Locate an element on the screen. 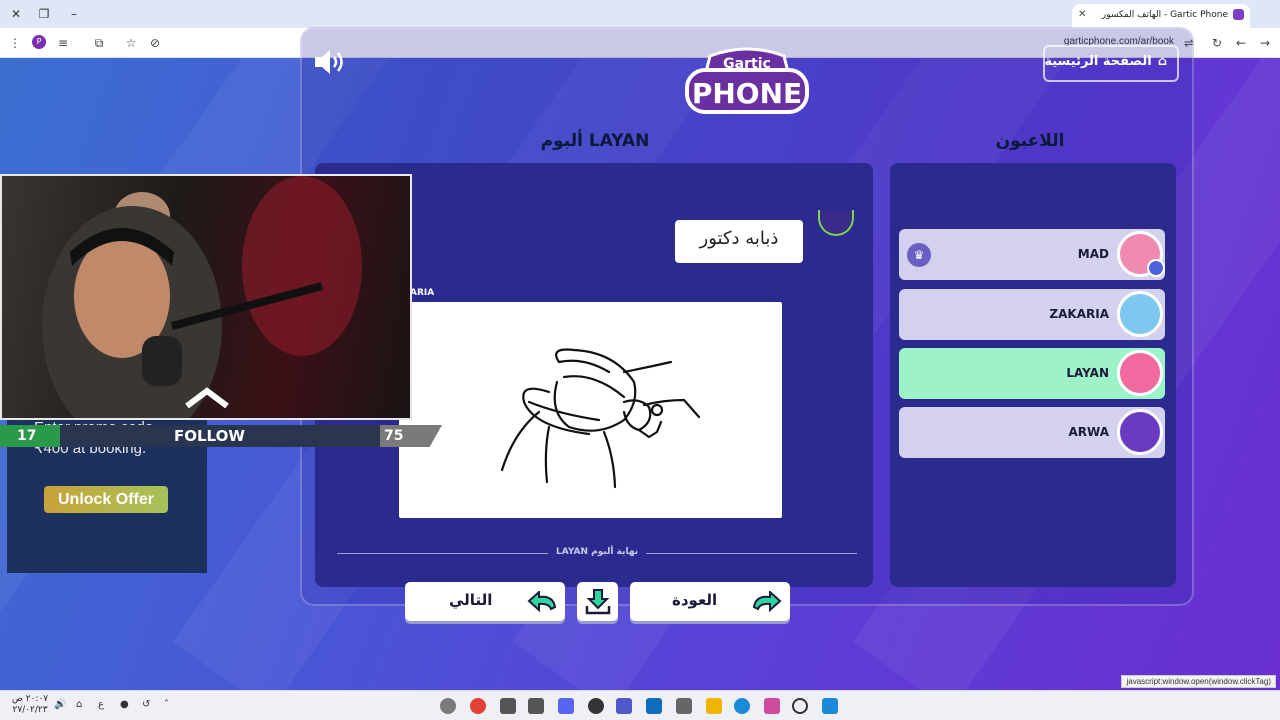  browser-tab-bar: ✕ ❐ – + Gartic Phone - الهاتف المكسور ✕ is located at coordinates (640, 14).